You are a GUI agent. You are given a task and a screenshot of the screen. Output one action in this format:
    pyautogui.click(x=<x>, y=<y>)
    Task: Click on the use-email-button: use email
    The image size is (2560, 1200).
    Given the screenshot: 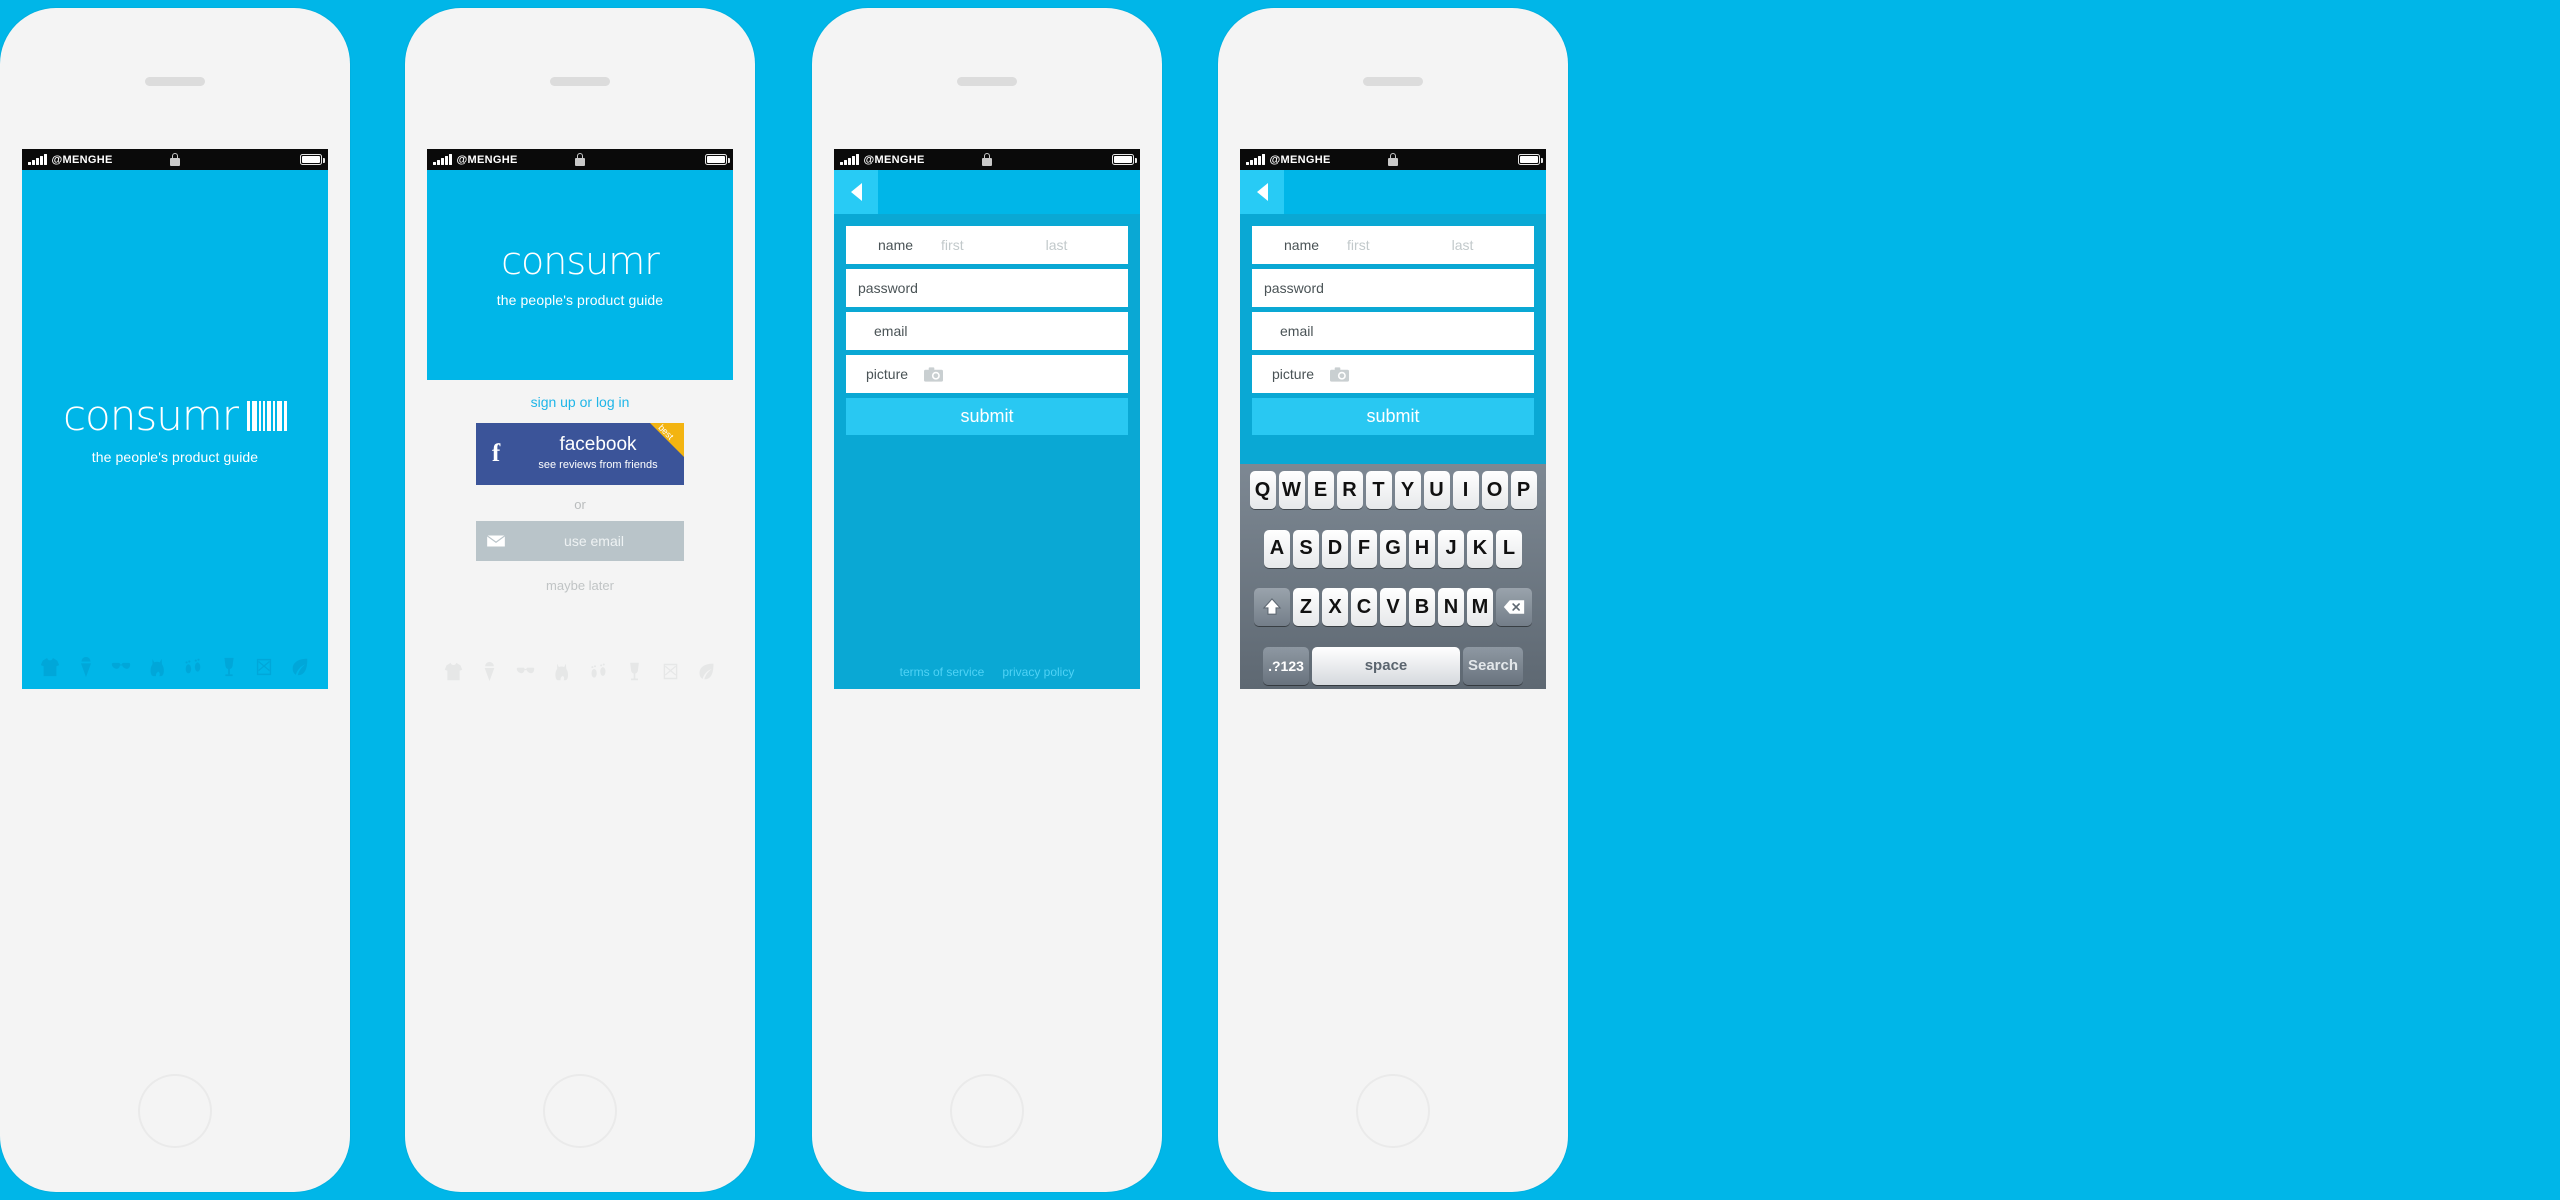 What is the action you would take?
    pyautogui.click(x=580, y=541)
    